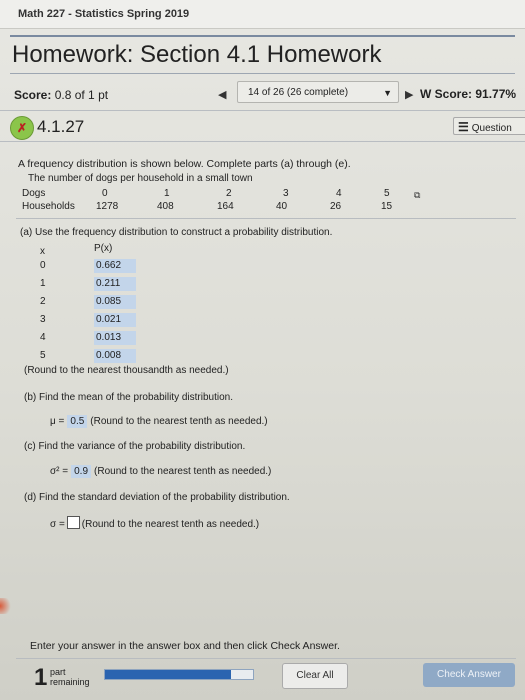  What do you see at coordinates (463, 127) in the screenshot?
I see `list-icon: ☰` at bounding box center [463, 127].